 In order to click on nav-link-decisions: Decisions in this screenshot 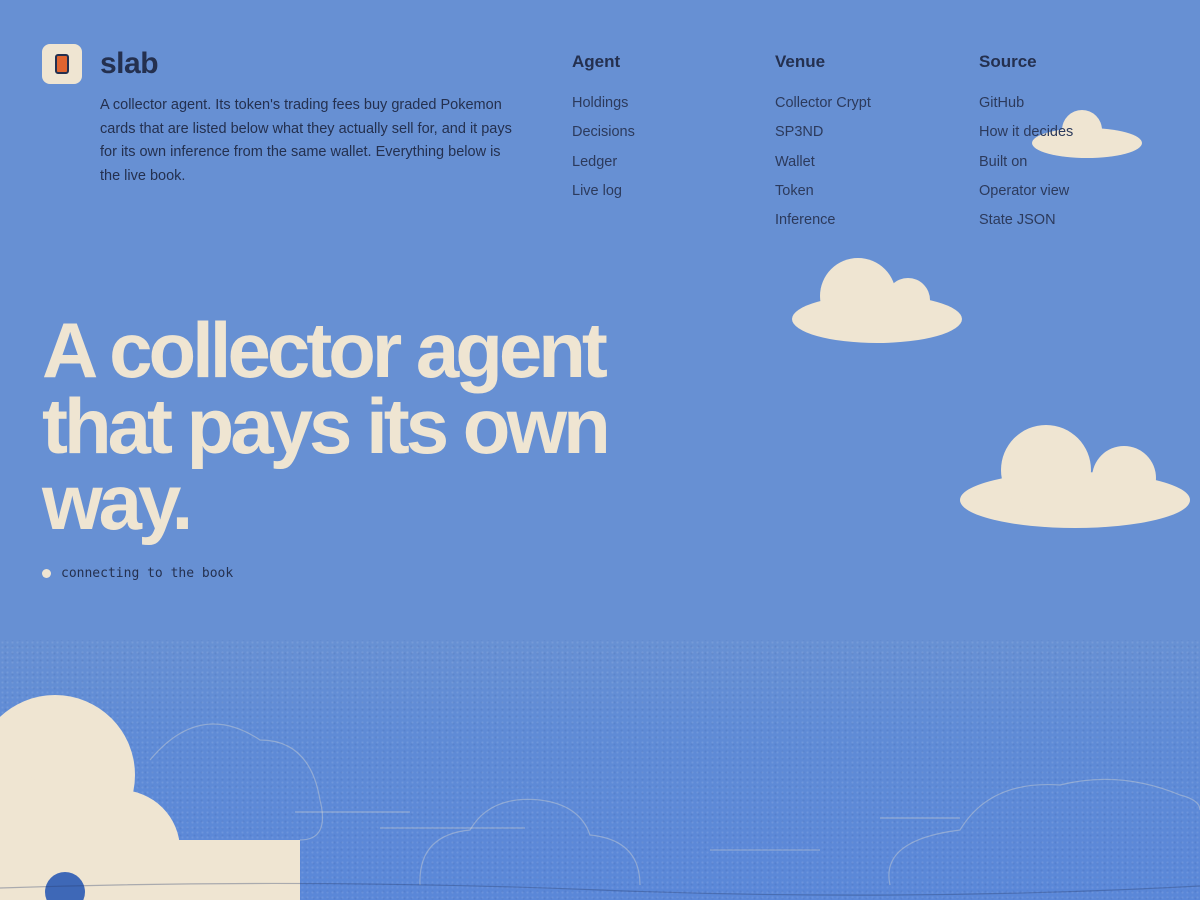, I will do `click(603, 137)`.